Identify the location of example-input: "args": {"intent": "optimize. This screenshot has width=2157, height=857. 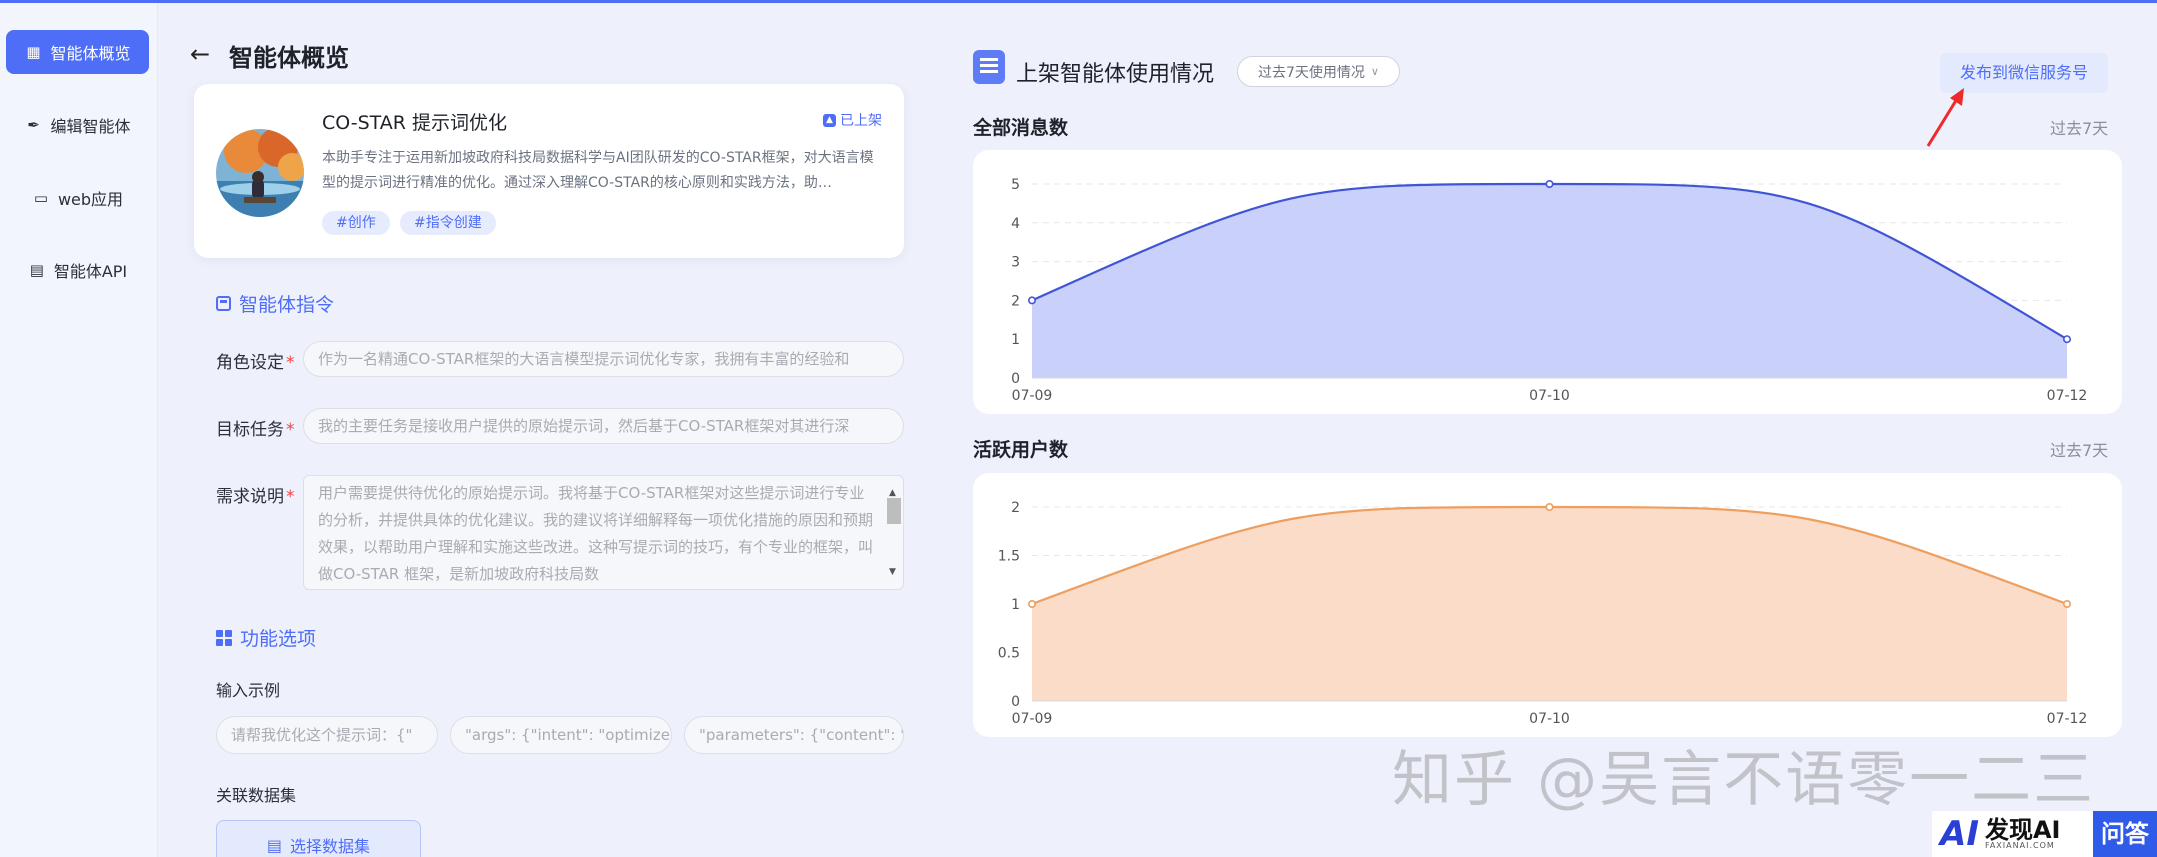
(561, 735).